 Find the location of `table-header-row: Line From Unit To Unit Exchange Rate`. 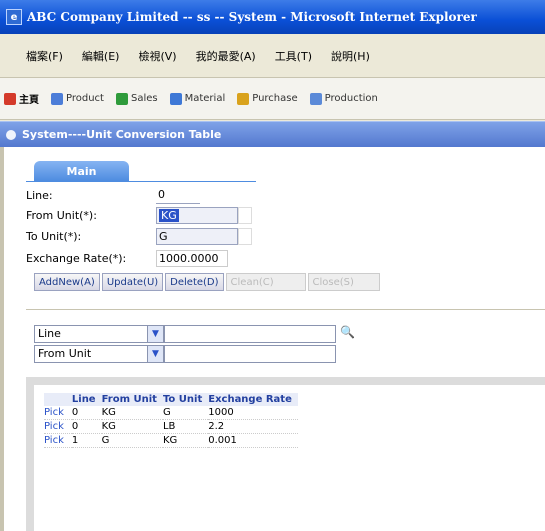

table-header-row: Line From Unit To Unit Exchange Rate is located at coordinates (171, 399).